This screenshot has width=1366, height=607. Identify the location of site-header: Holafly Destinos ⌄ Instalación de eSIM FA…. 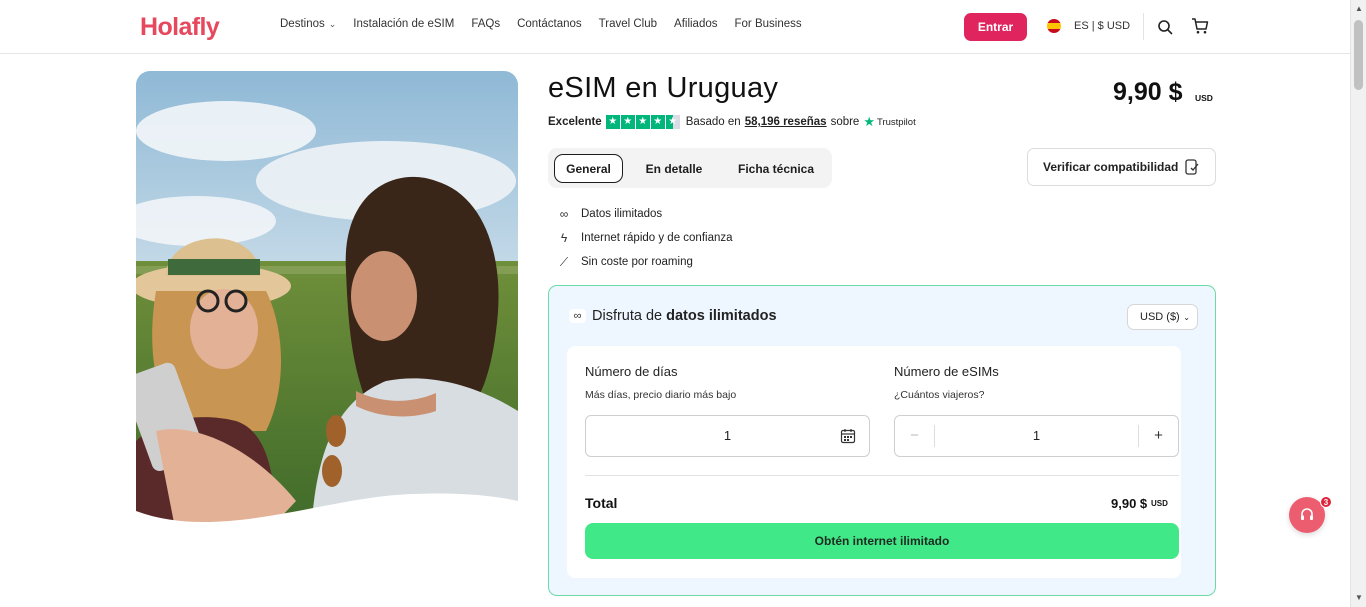
(675, 27).